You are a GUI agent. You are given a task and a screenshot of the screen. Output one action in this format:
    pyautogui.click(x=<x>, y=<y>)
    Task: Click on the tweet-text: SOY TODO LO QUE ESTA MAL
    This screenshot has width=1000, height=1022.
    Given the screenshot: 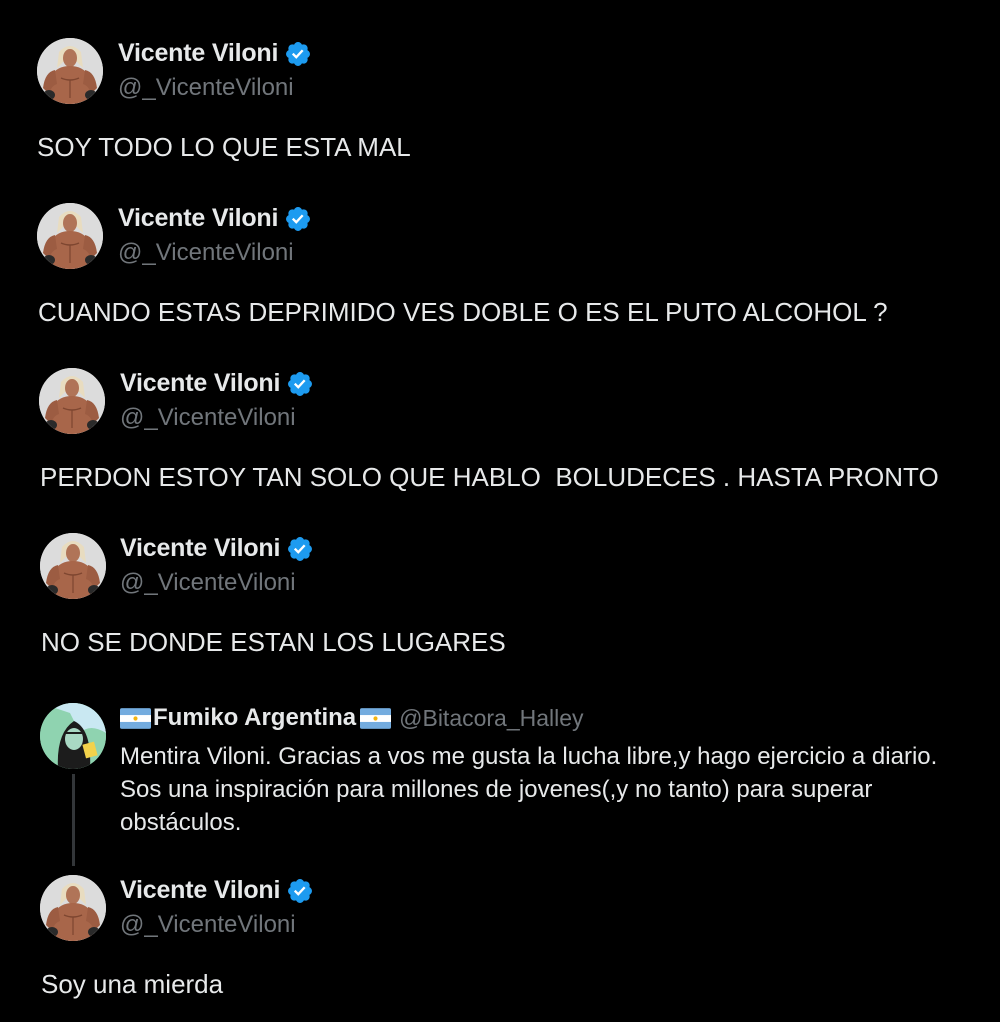 What is the action you would take?
    pyautogui.click(x=224, y=147)
    